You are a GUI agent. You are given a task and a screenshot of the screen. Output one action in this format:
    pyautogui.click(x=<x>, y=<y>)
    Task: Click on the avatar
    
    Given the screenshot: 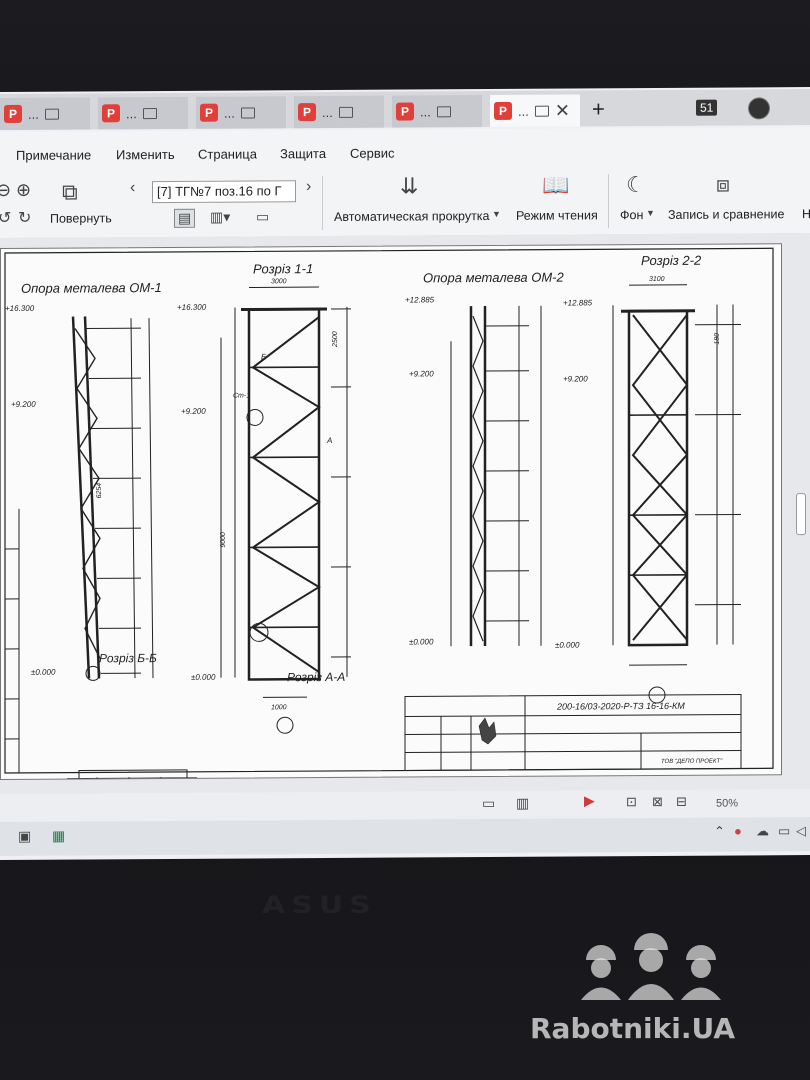 What is the action you would take?
    pyautogui.click(x=759, y=108)
    